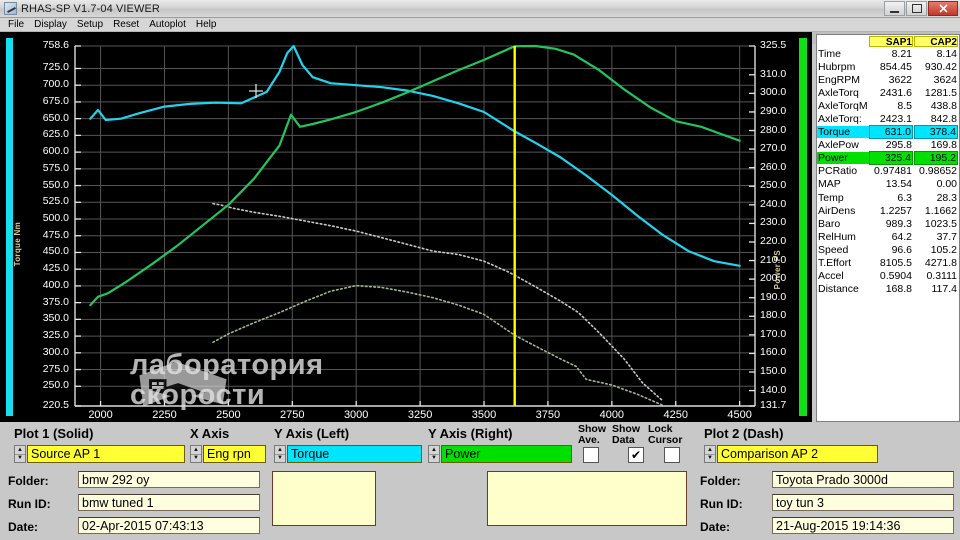 Image resolution: width=960 pixels, height=540 pixels. What do you see at coordinates (100, 415) in the screenshot?
I see `x-tick-label: 2000` at bounding box center [100, 415].